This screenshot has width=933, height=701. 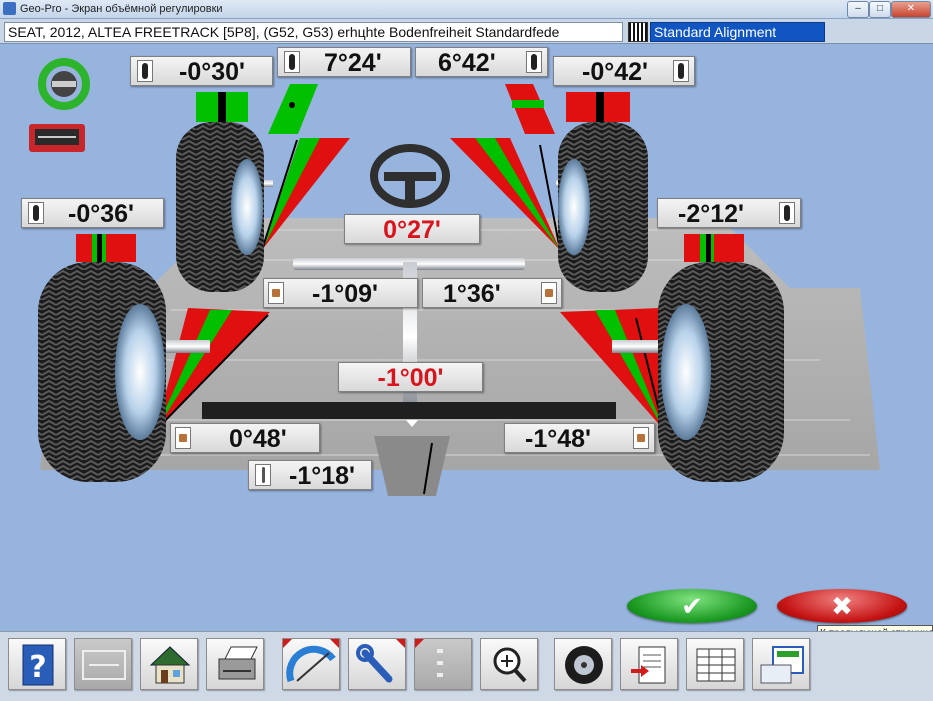 I want to click on screen-button, so click(x=103, y=664).